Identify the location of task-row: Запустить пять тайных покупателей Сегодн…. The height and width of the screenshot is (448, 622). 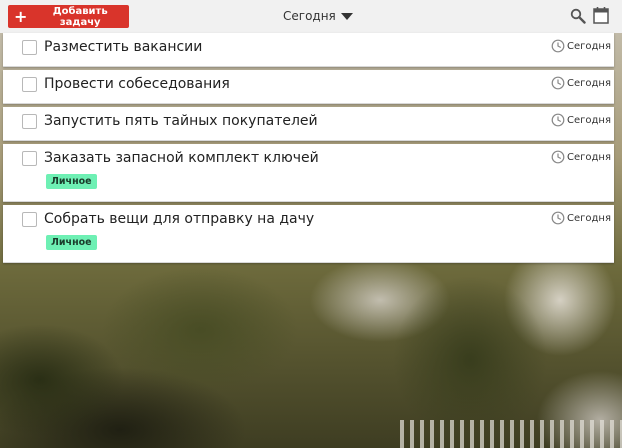
(308, 124).